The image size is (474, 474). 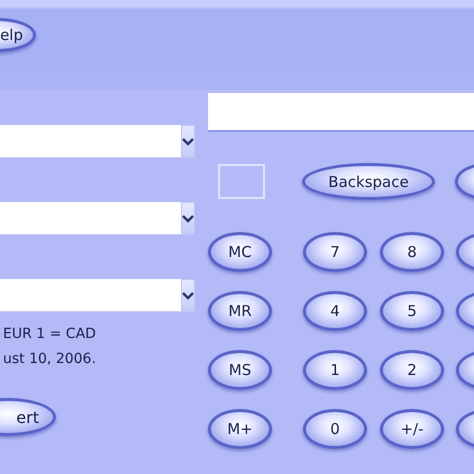 What do you see at coordinates (335, 252) in the screenshot?
I see `key-button: 7` at bounding box center [335, 252].